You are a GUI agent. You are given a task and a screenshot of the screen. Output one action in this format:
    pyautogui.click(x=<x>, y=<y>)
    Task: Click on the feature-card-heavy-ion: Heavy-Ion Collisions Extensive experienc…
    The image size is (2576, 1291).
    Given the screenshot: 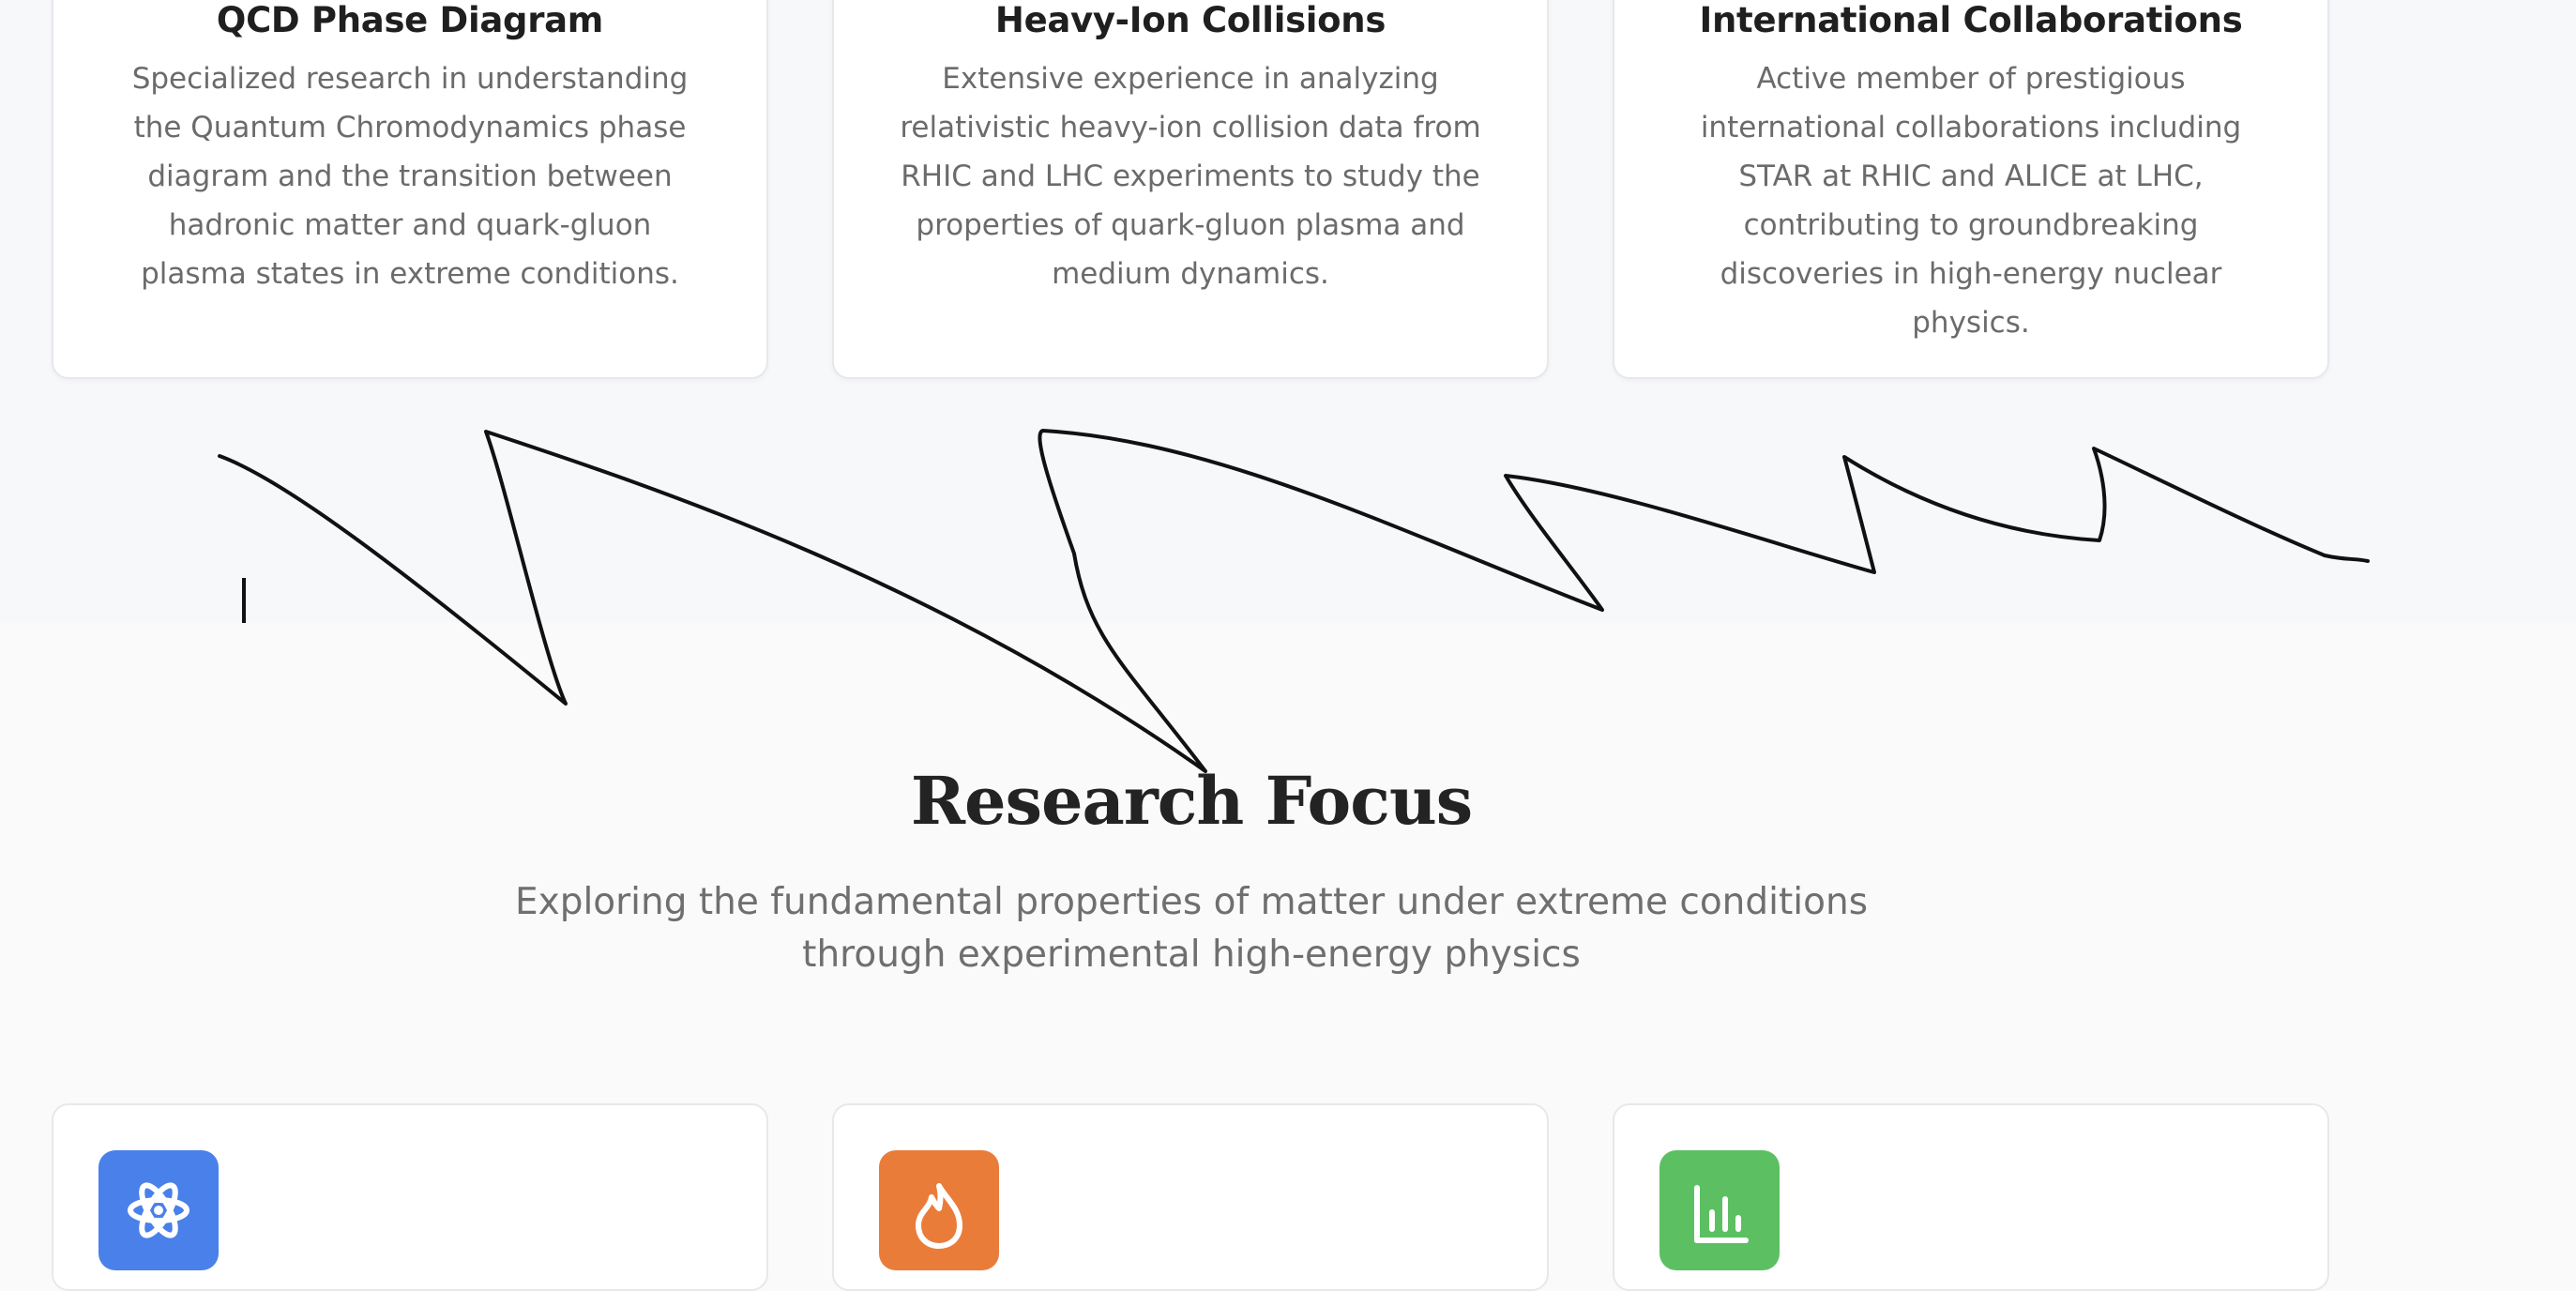 What is the action you would take?
    pyautogui.click(x=1190, y=189)
    